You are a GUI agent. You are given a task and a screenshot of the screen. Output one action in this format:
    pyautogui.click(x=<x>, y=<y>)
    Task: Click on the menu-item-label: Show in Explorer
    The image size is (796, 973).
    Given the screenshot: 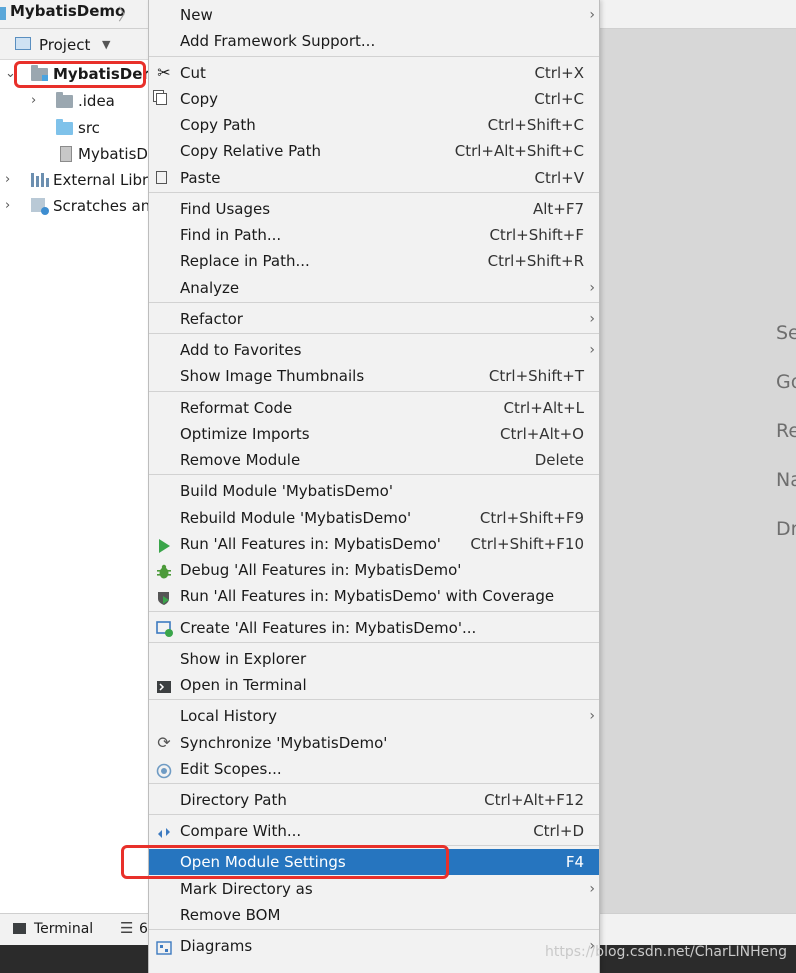 What is the action you would take?
    pyautogui.click(x=243, y=659)
    